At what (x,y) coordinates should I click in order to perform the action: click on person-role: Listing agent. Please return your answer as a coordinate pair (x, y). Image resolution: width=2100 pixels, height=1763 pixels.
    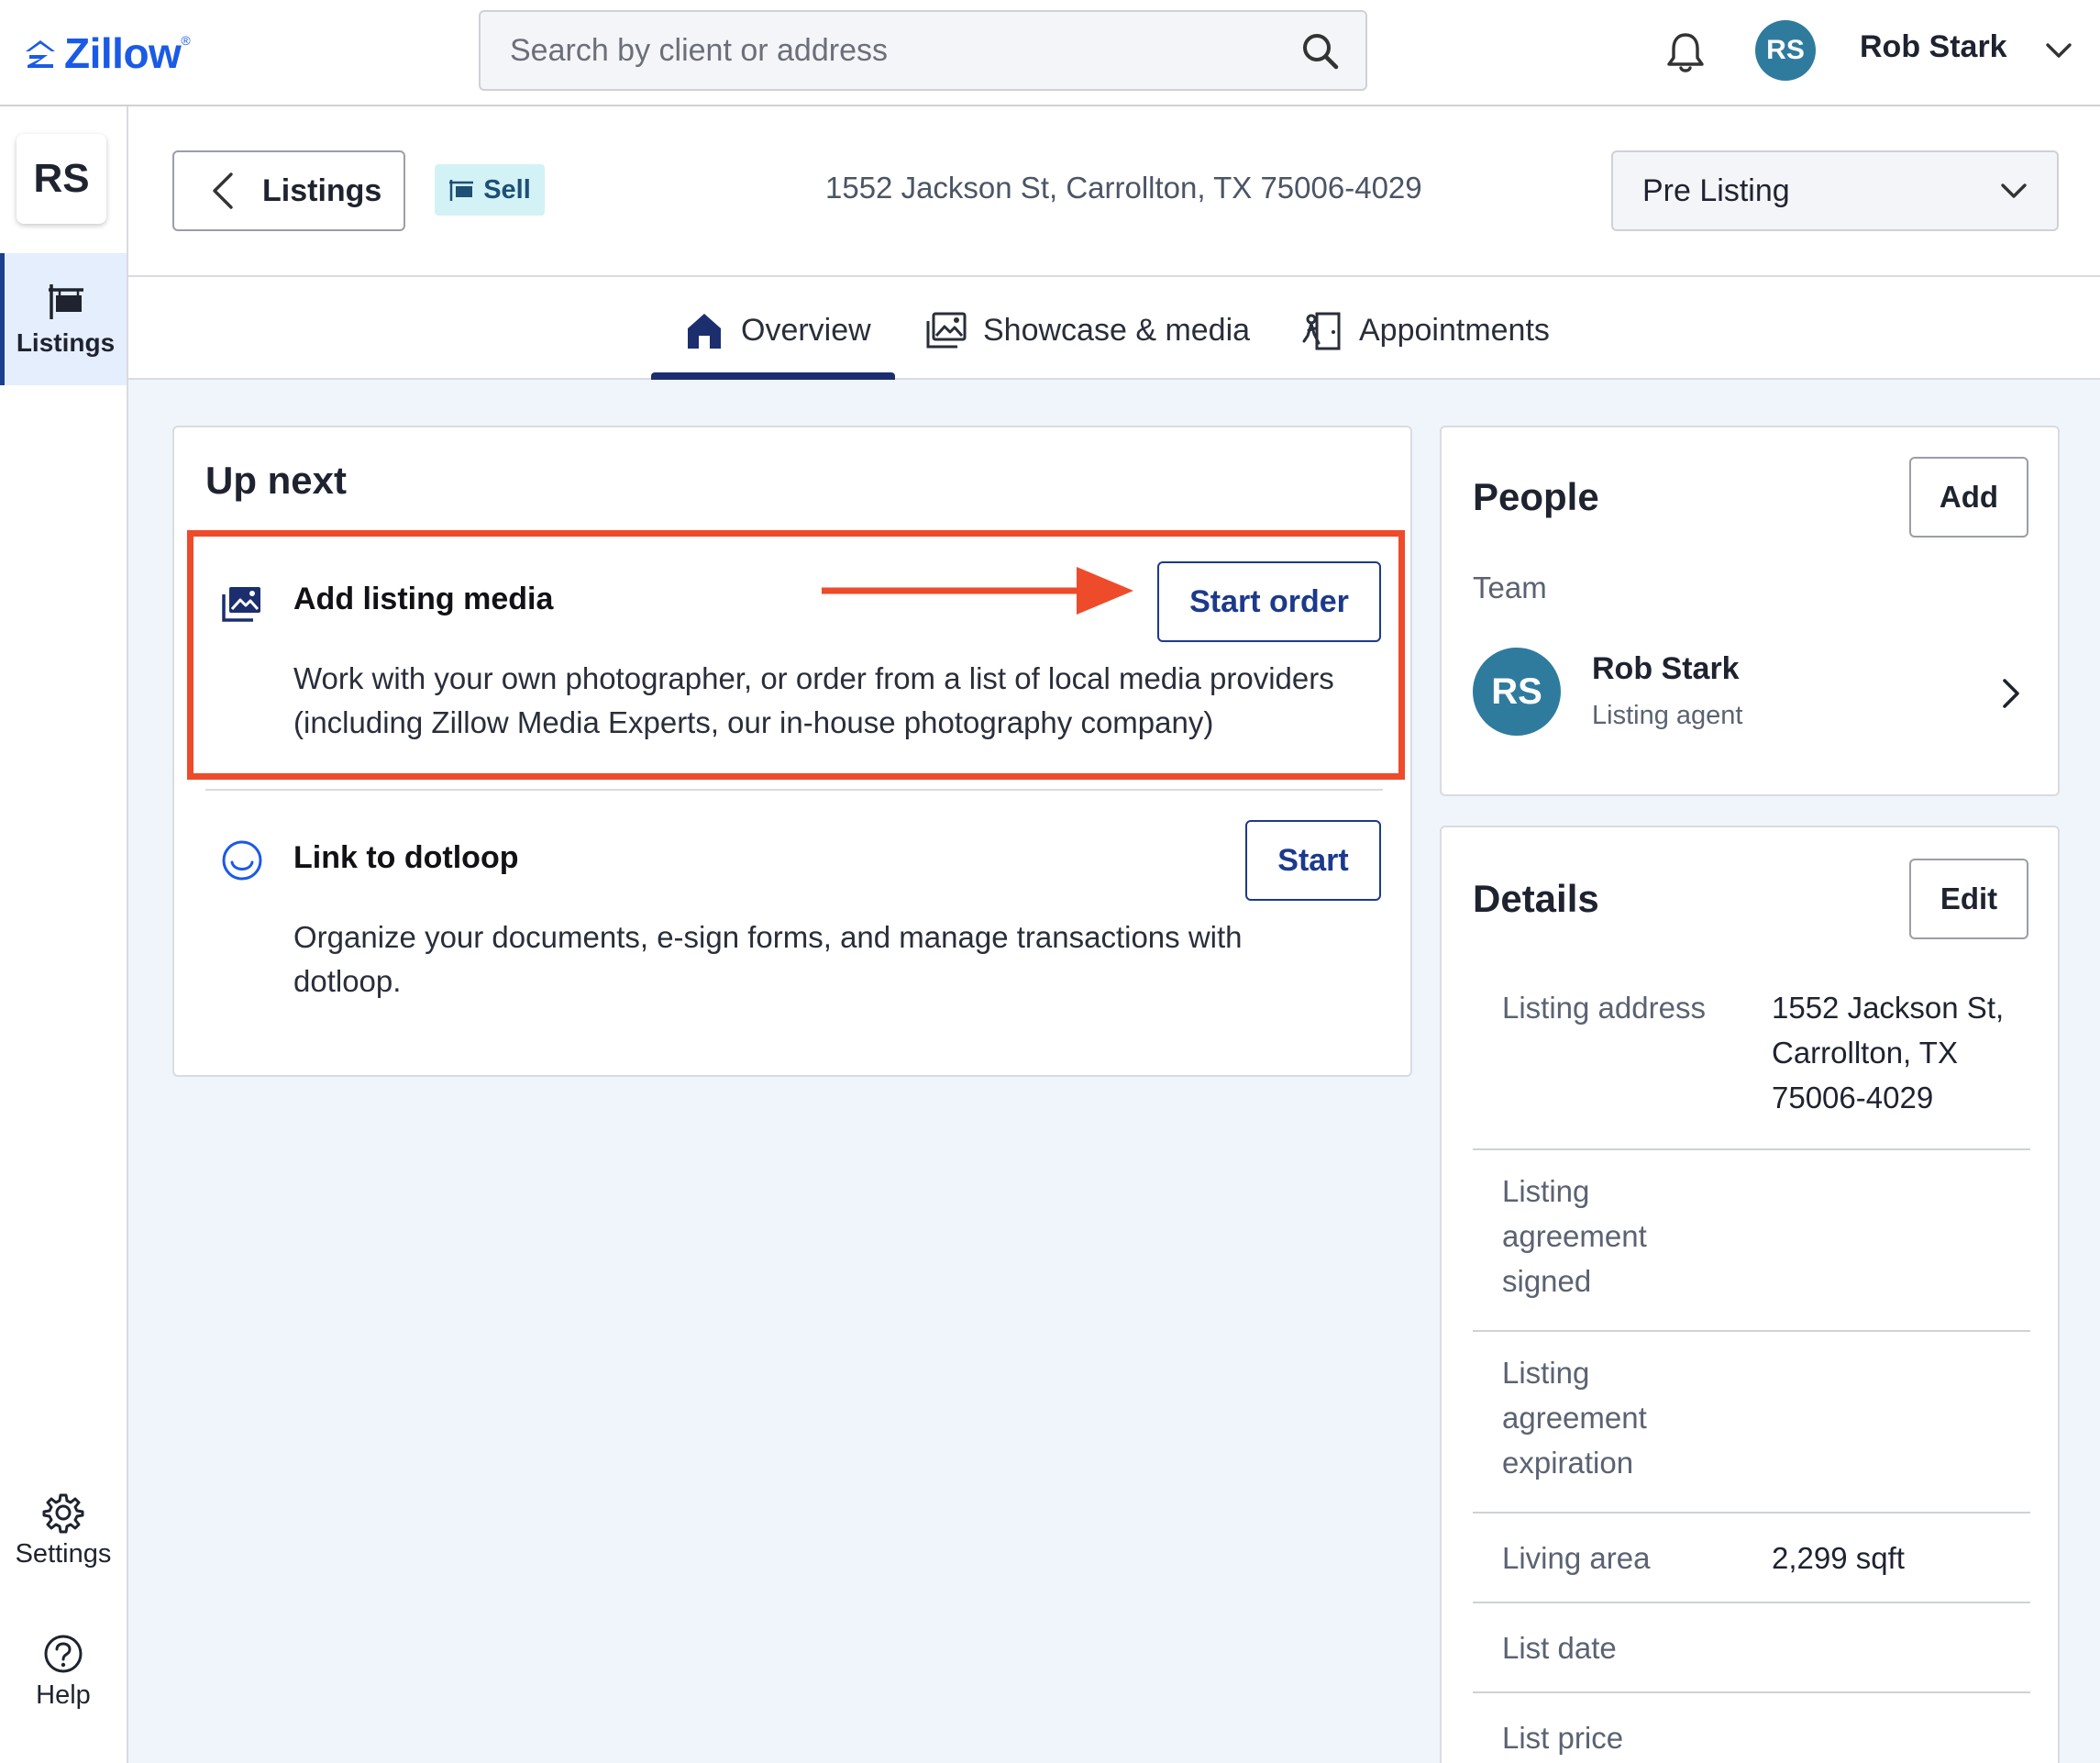
    Looking at the image, I should click on (1667, 715).